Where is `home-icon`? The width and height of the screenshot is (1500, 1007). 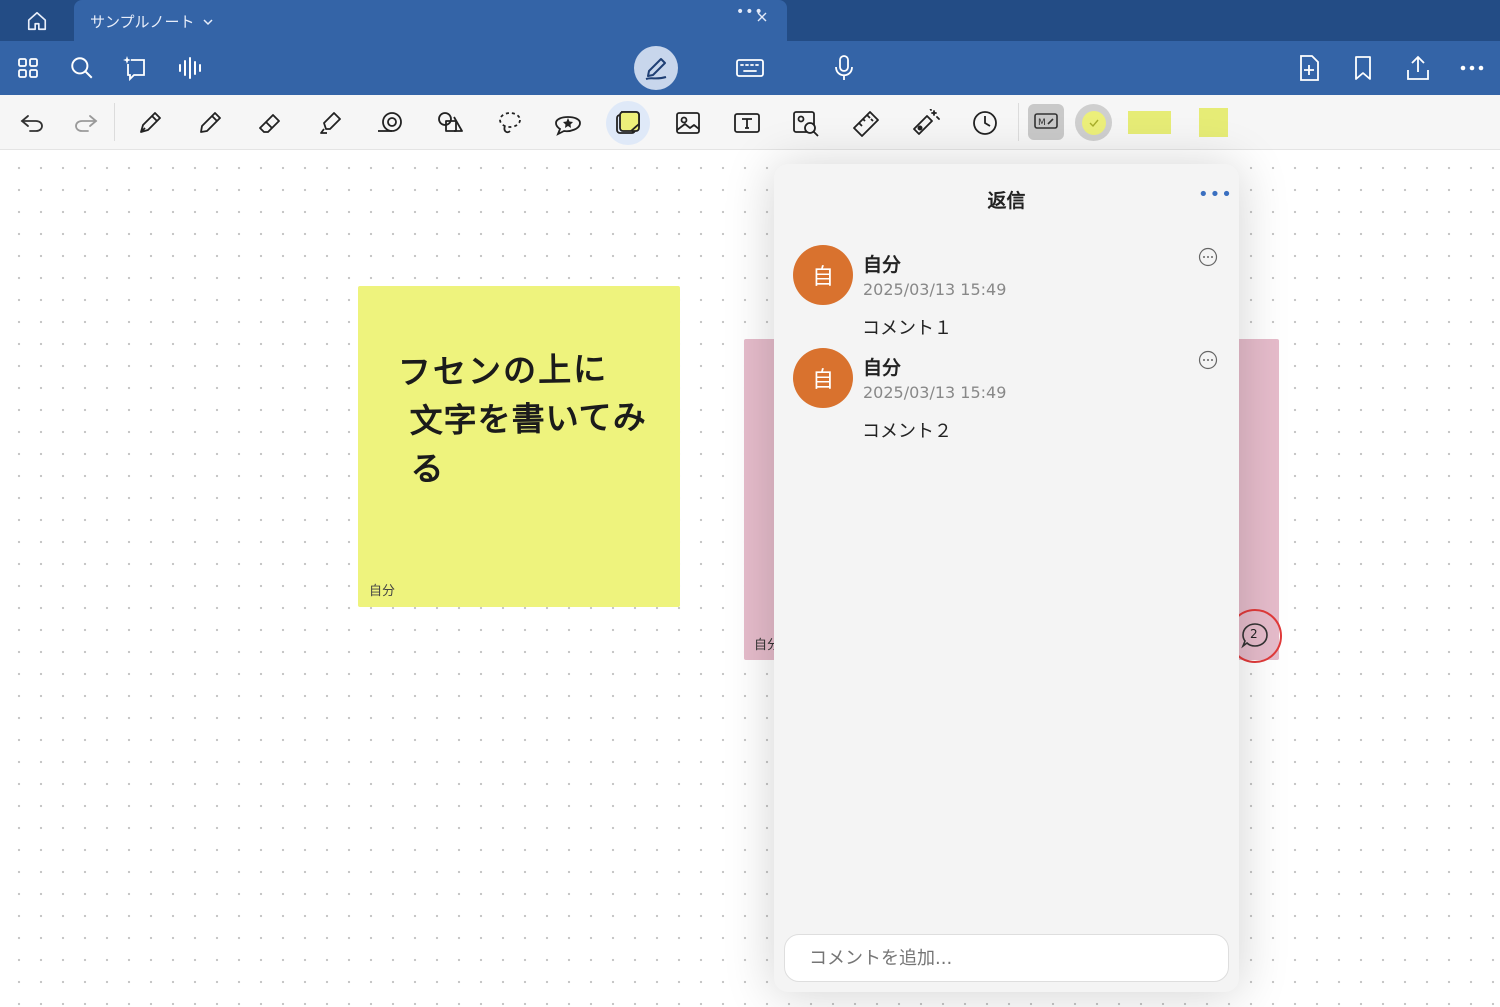
home-icon is located at coordinates (37, 21).